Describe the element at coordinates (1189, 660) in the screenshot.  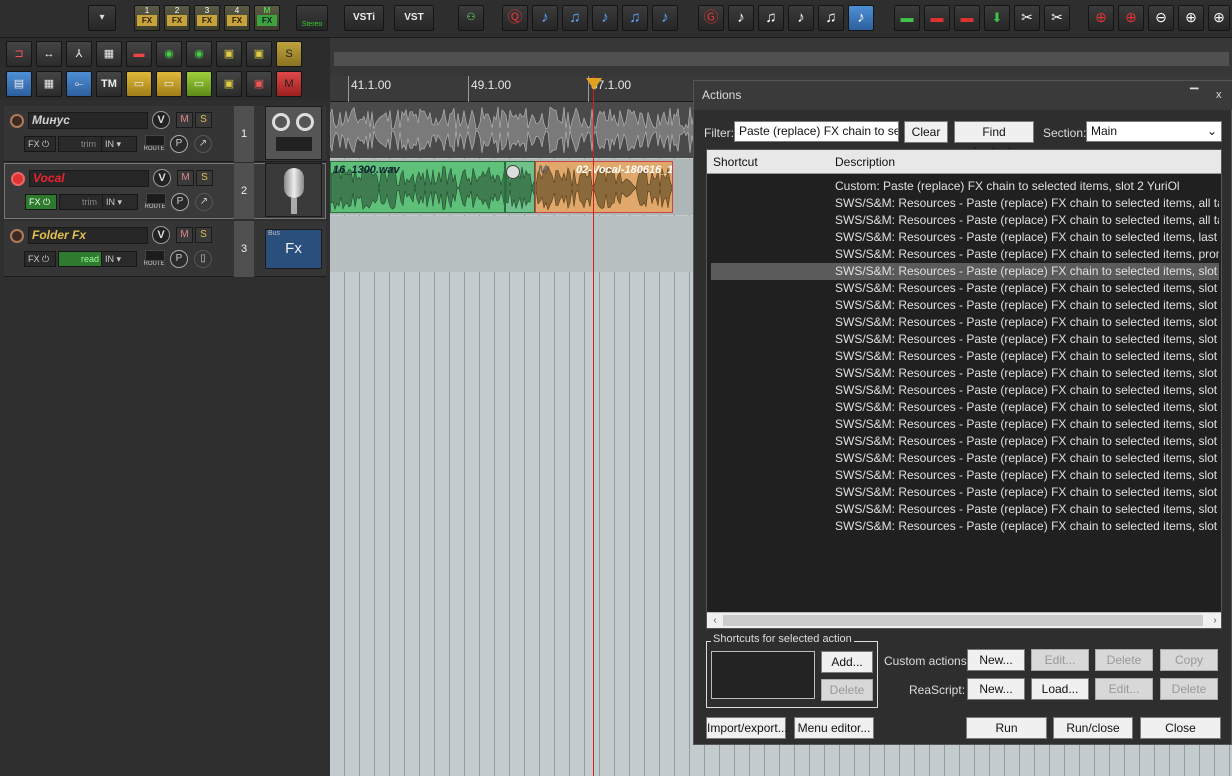
I see `custom-copy-button: Copy` at that location.